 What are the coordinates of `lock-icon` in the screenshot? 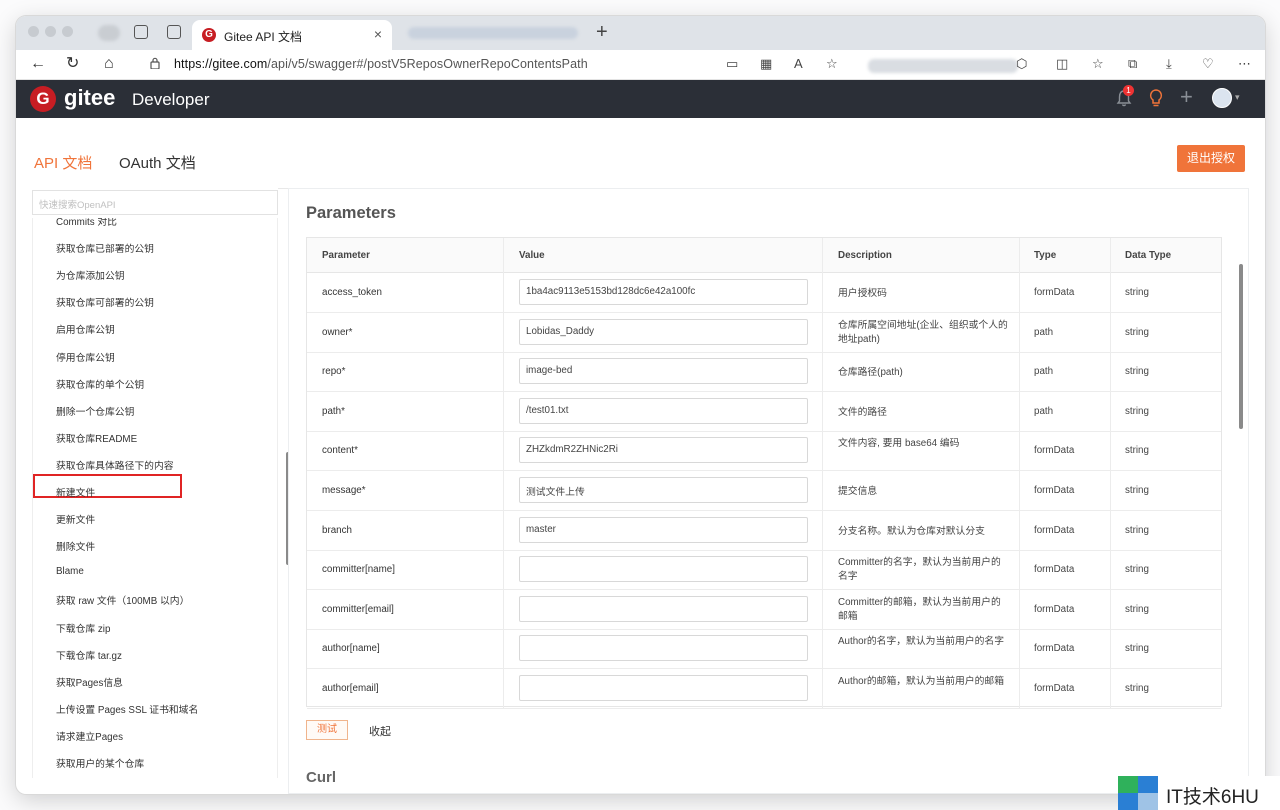 It's located at (155, 63).